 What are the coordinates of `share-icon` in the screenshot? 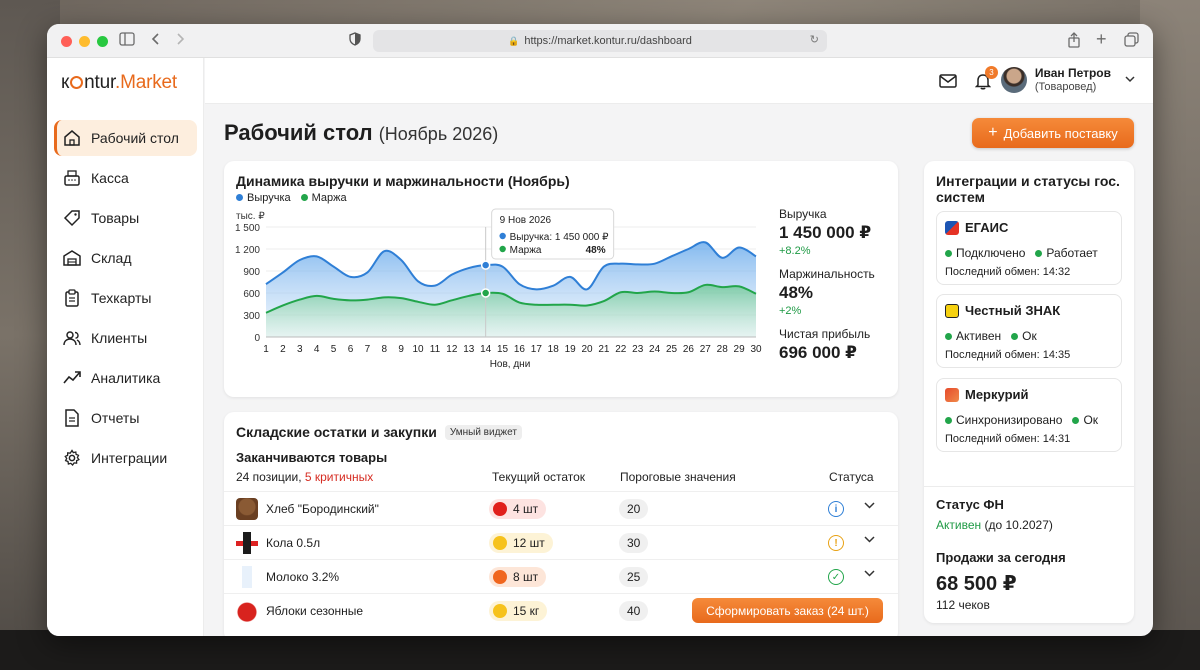 It's located at (1074, 42).